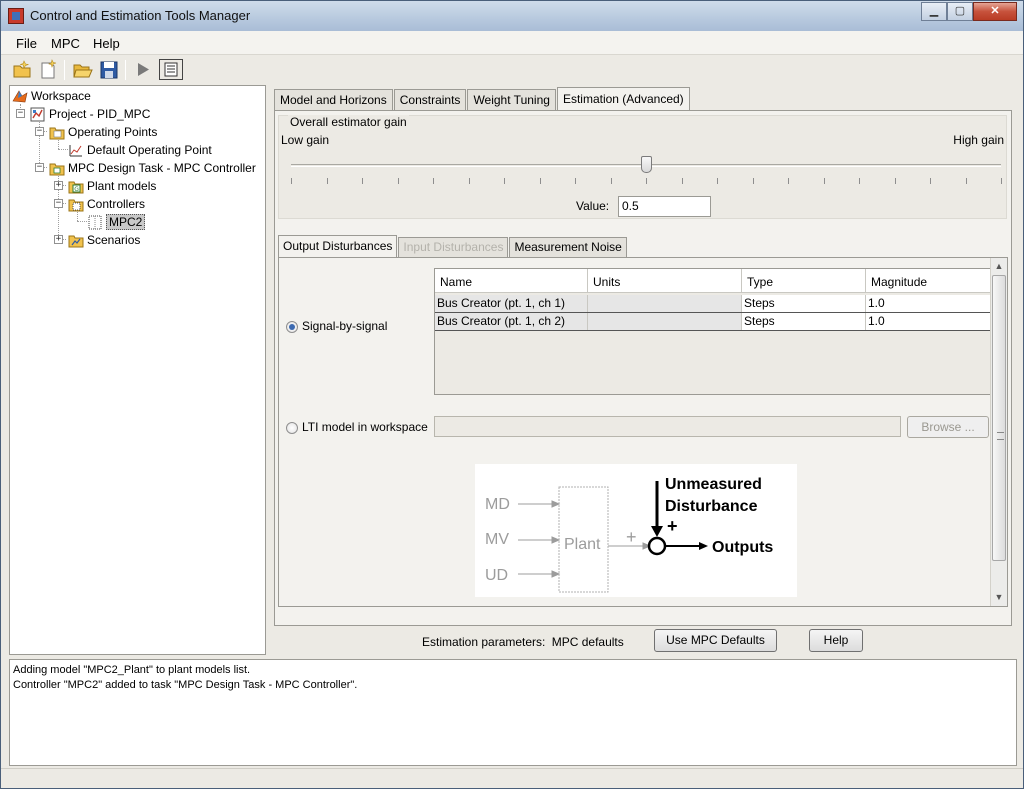 This screenshot has width=1024, height=789. What do you see at coordinates (713, 484) in the screenshot?
I see `unmeasured-label: Unmeasured` at bounding box center [713, 484].